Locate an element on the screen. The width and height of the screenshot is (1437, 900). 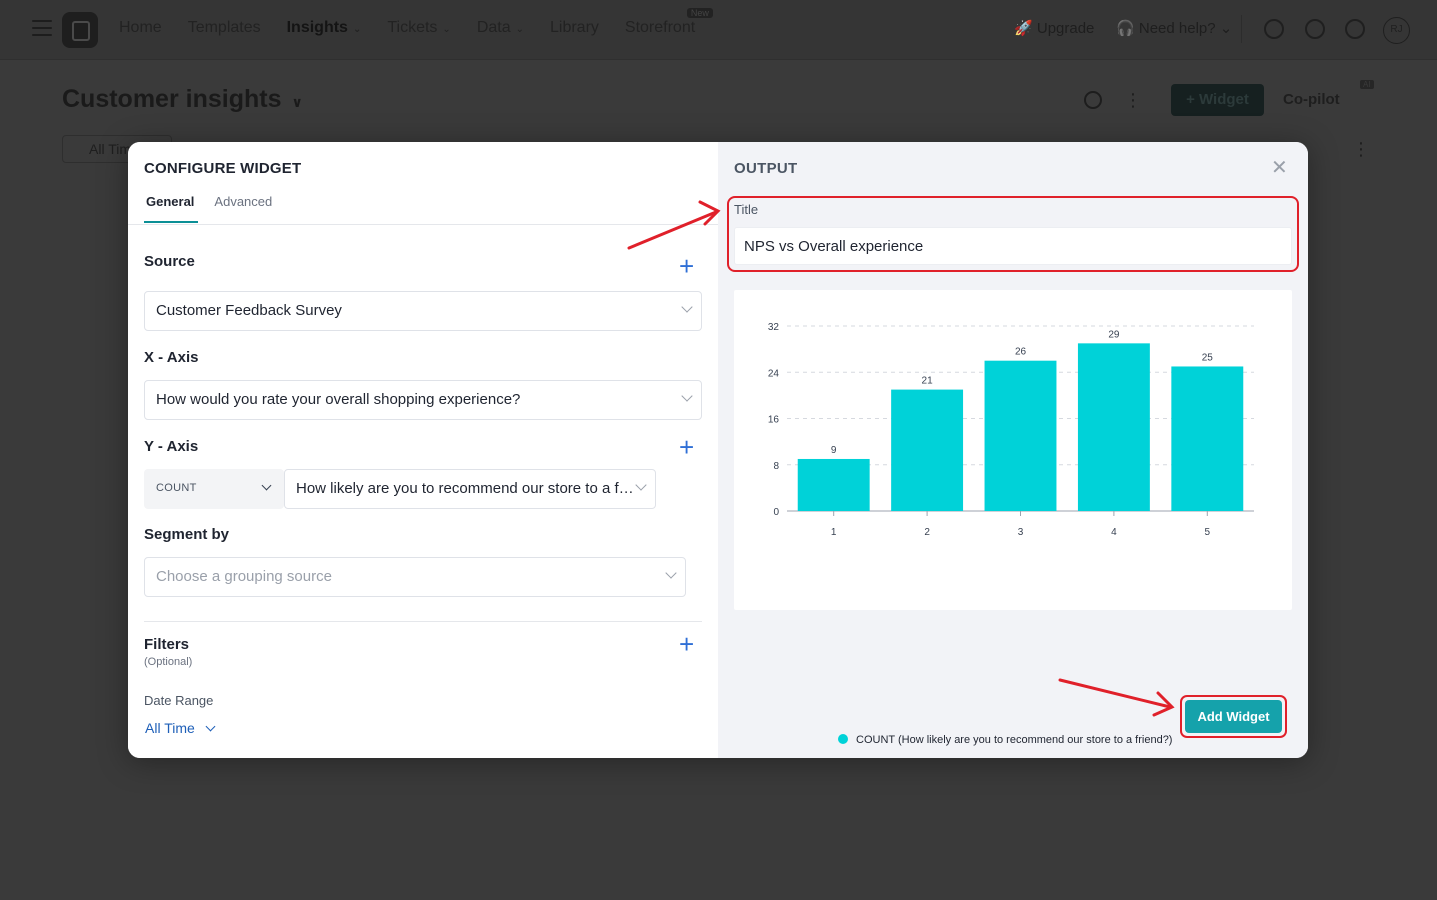
legend-marker is located at coordinates (843, 739).